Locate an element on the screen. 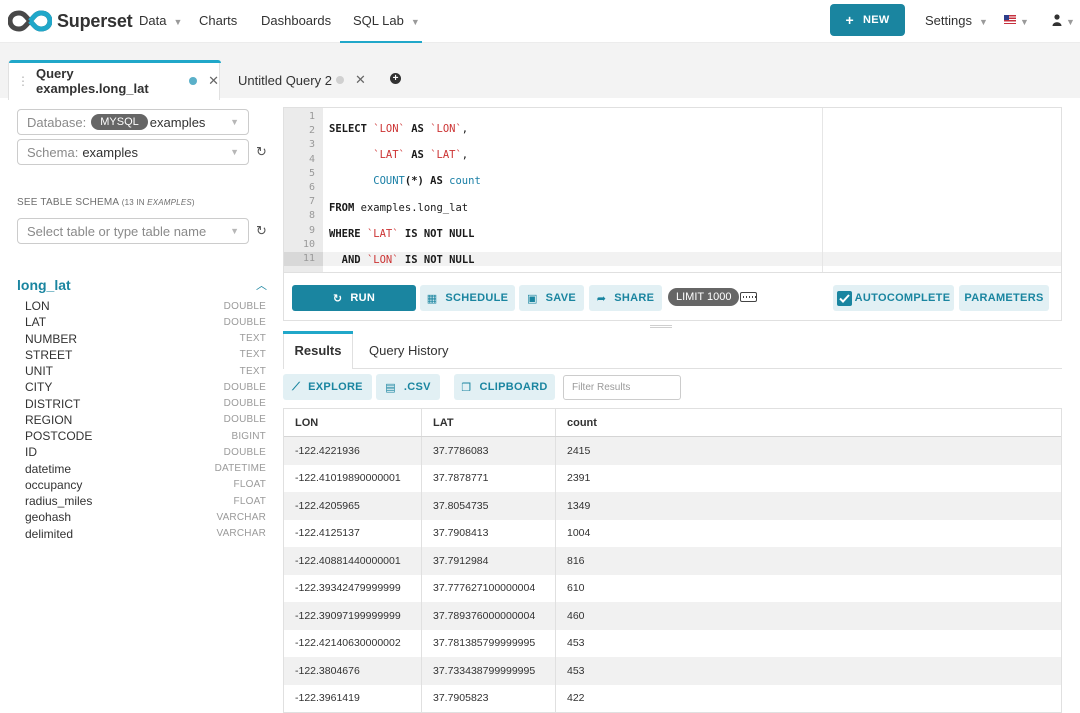 This screenshot has width=1080, height=713. table-column-row: POSTCODE BIGINT is located at coordinates (145, 436).